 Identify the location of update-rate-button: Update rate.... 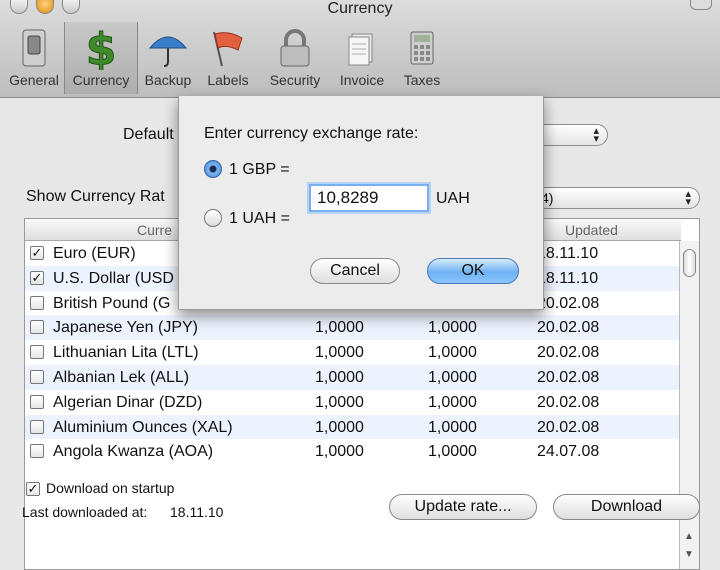
(463, 507).